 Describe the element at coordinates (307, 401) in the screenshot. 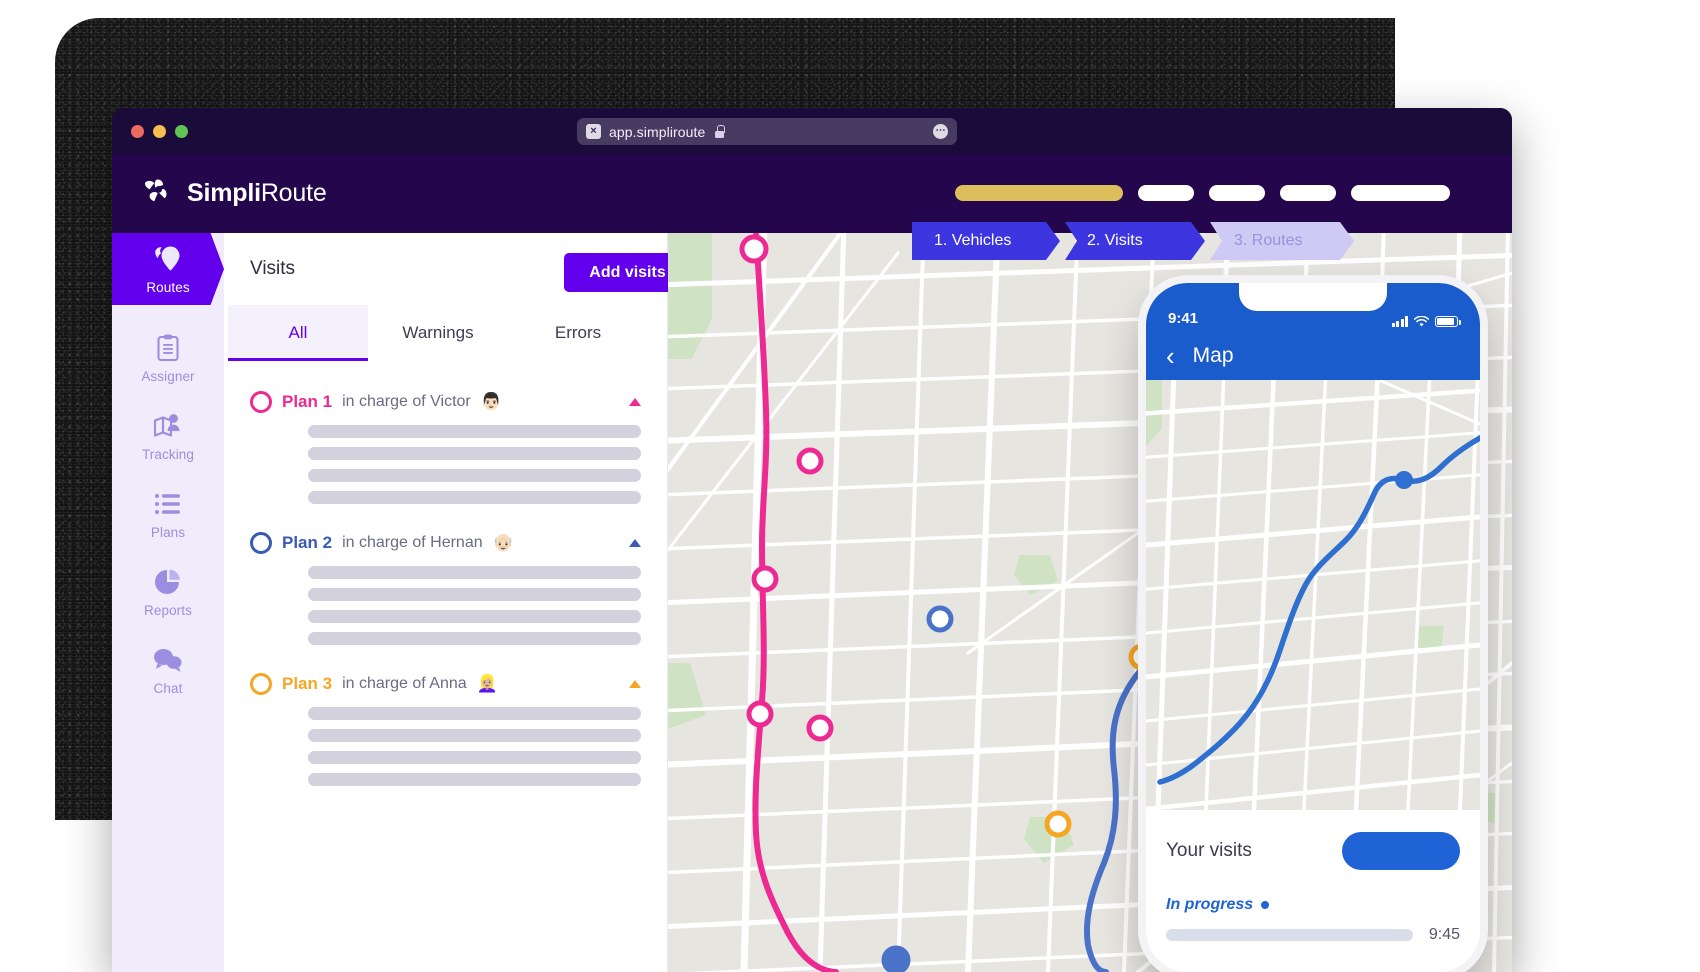

I see `plan-name: Plan 1` at that location.